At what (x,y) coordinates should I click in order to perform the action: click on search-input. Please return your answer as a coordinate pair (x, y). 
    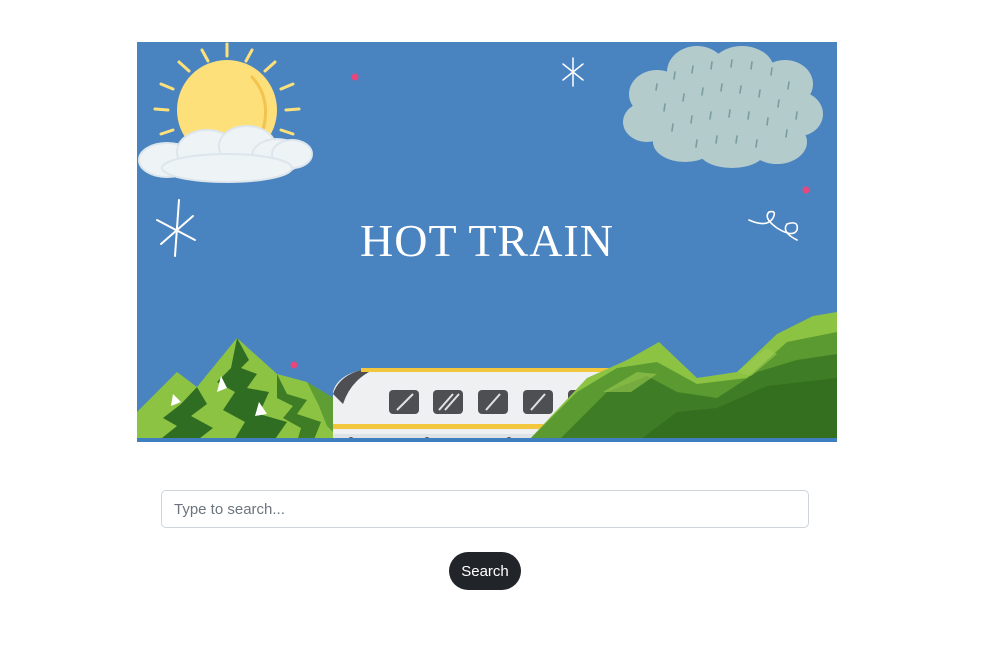
    Looking at the image, I should click on (485, 509).